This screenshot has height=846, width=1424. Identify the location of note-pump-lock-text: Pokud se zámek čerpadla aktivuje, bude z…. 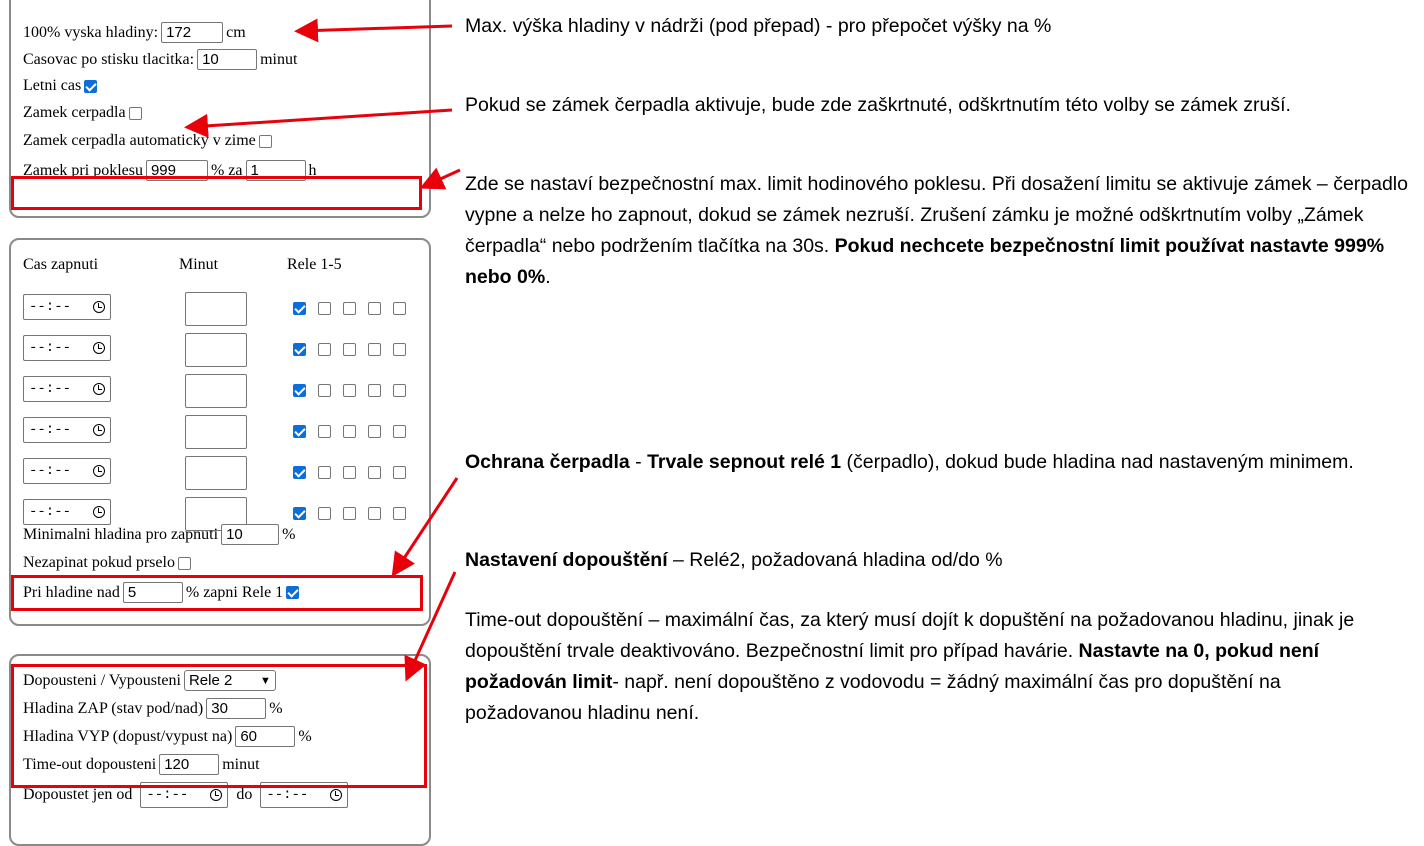
(878, 105).